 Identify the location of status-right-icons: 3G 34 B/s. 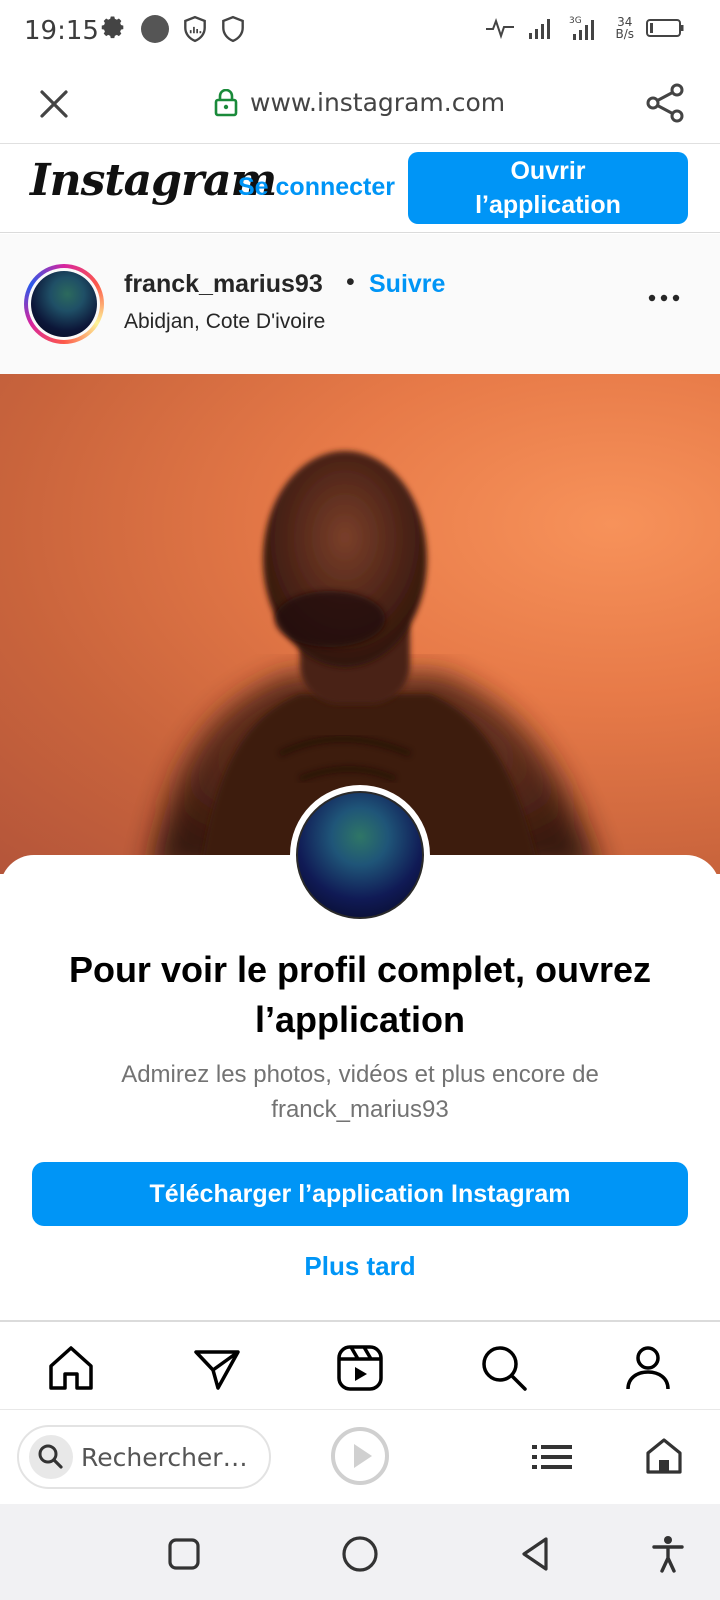
(584, 28).